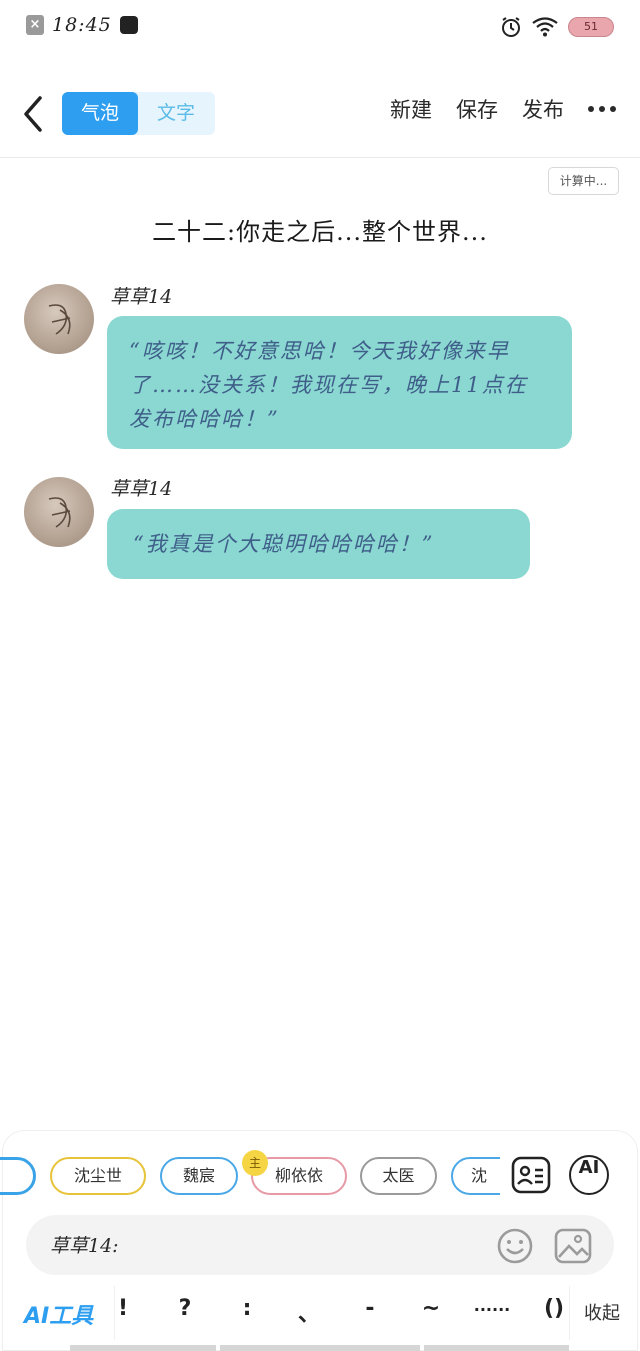 This screenshot has height=1351, width=640. I want to click on punctuation-bar: ! ? : 、 - ~ ...... (), so click(342, 1313).